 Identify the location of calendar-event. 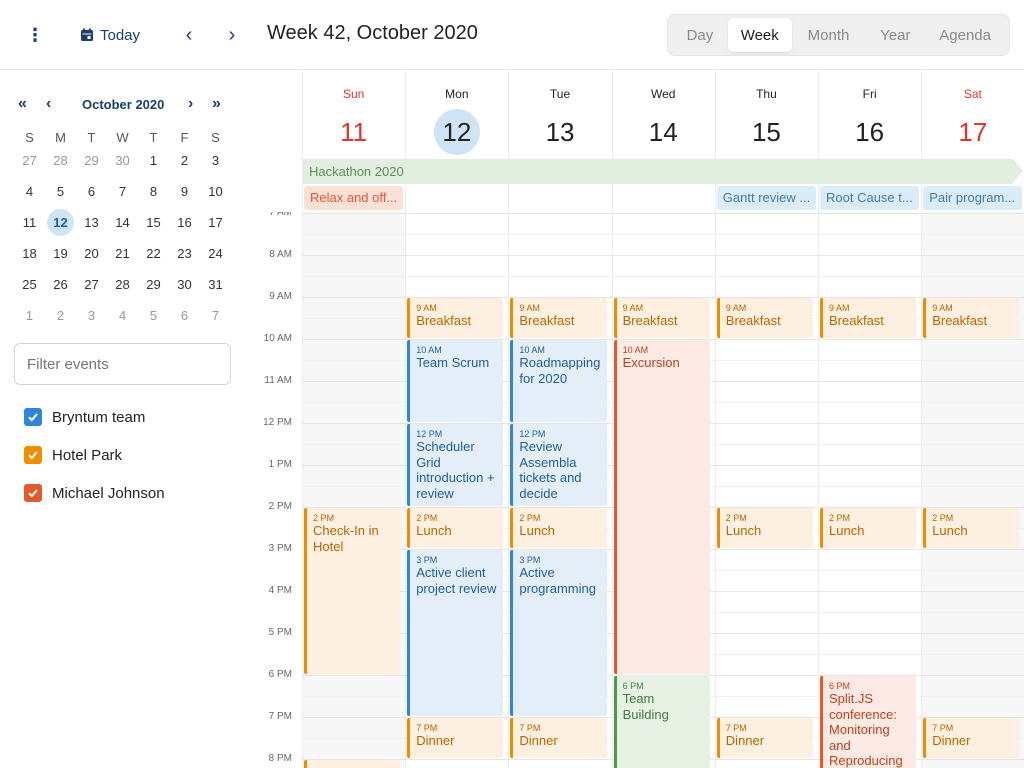
(352, 764).